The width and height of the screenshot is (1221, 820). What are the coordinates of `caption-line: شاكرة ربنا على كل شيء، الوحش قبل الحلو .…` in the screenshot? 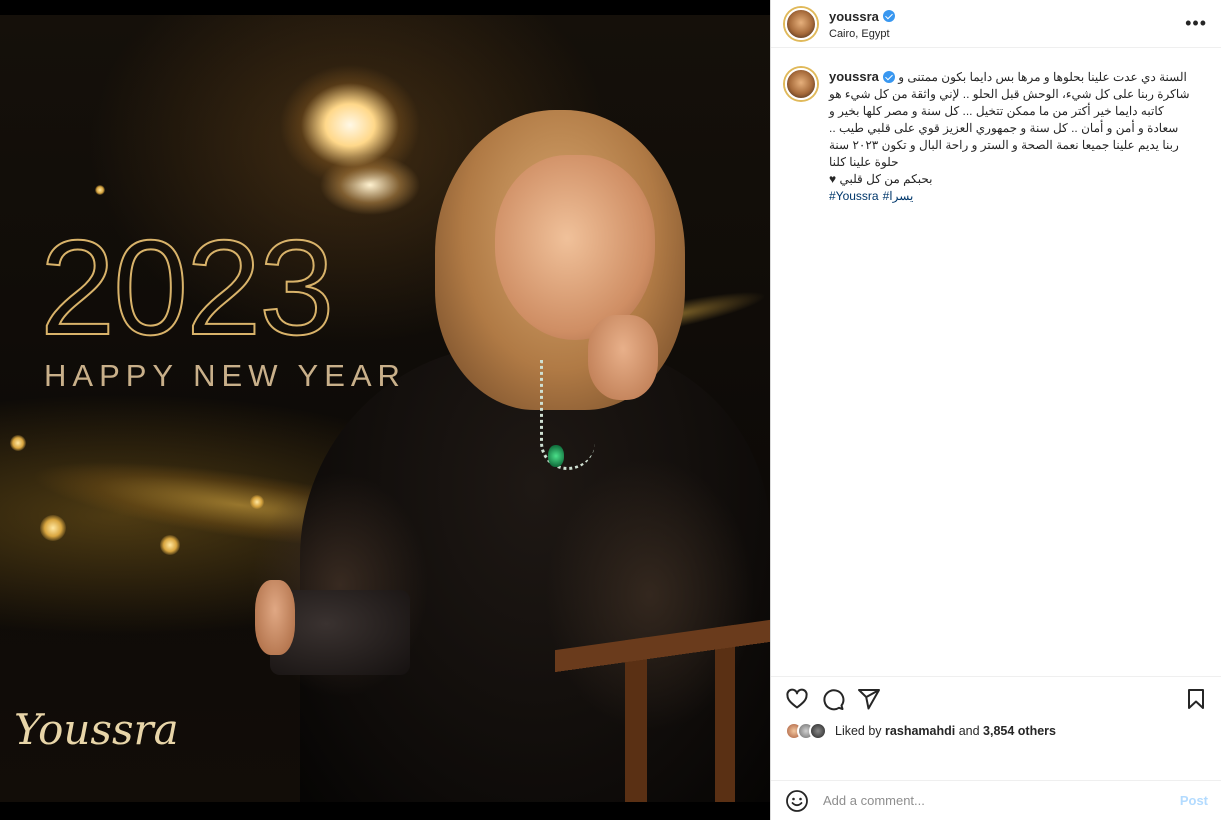 It's located at (1009, 94).